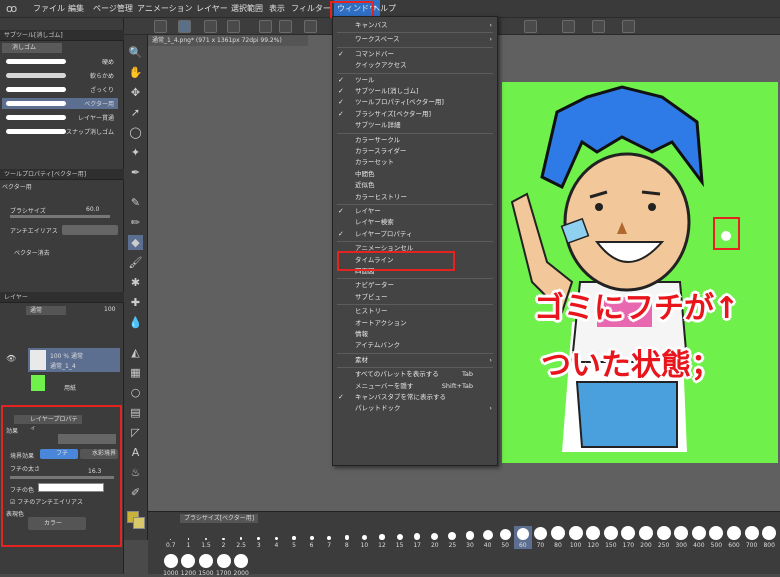  Describe the element at coordinates (415, 54) in the screenshot. I see `window-menu-item: ✓ コマンドバー` at that location.